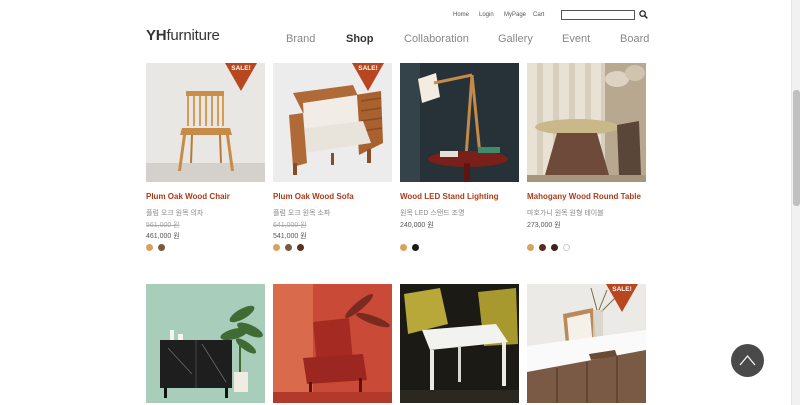 Image resolution: width=800 pixels, height=405 pixels. Describe the element at coordinates (163, 236) in the screenshot. I see `product-price: 461,000 원` at that location.